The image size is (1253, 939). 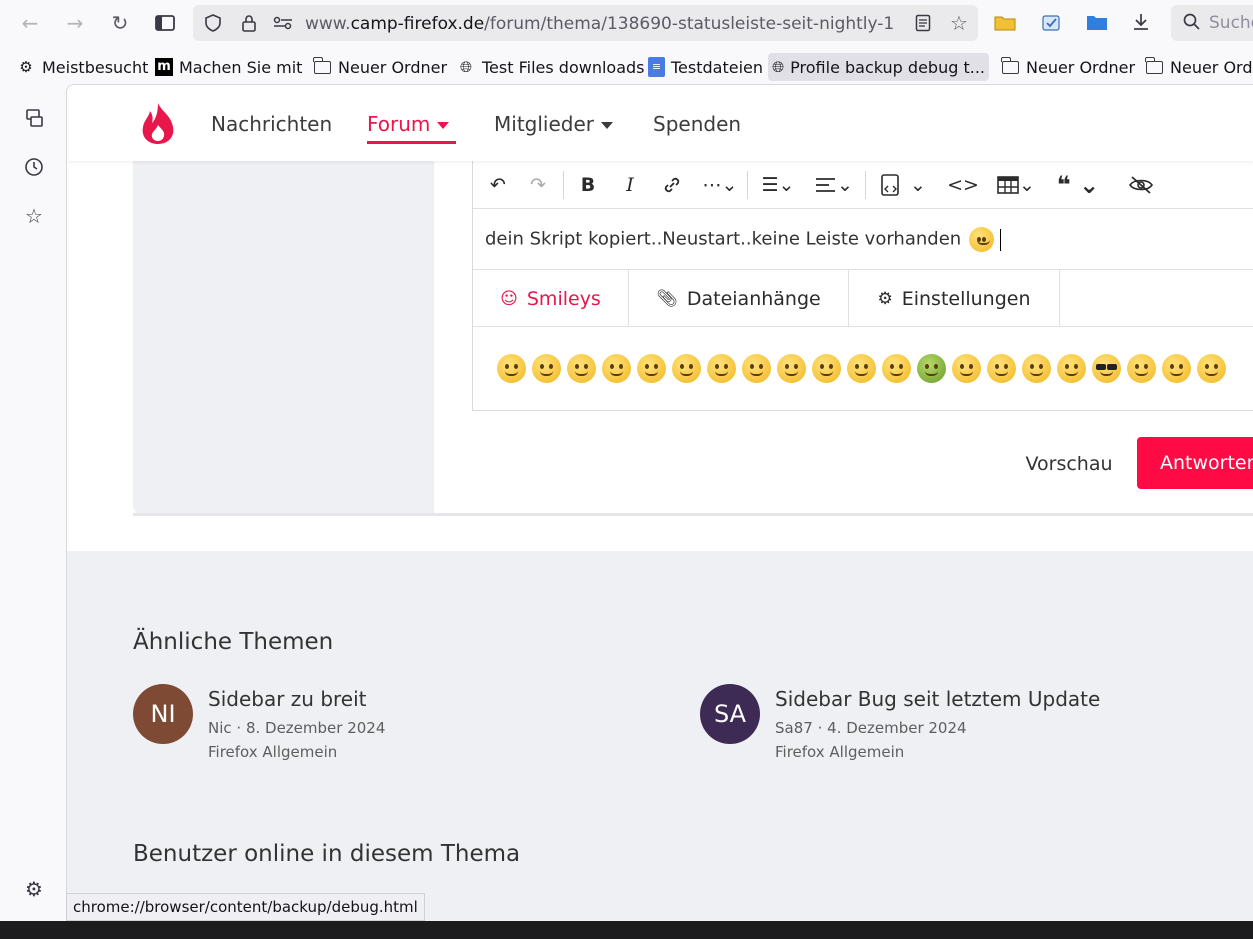 I want to click on site-header: Nachrichten Forum Mitglieder Spenden, so click(x=660, y=123).